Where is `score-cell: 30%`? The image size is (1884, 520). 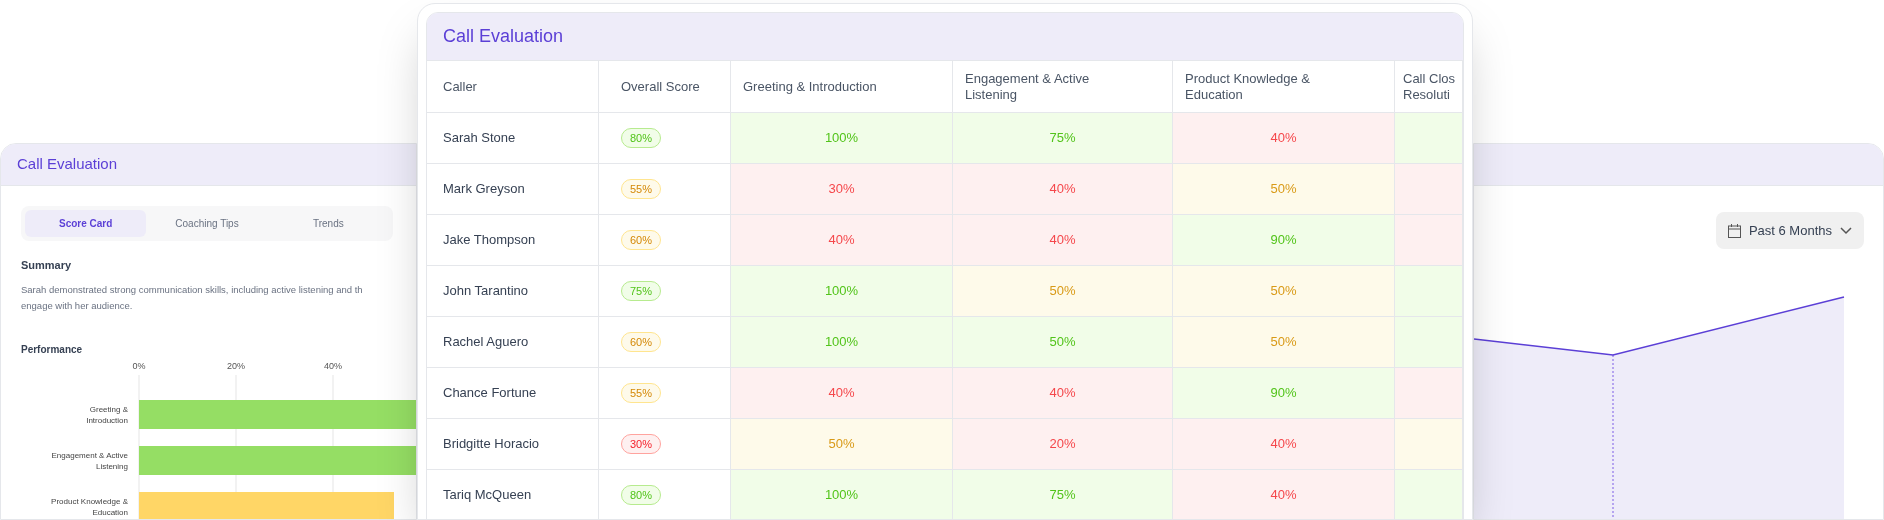
score-cell: 30% is located at coordinates (842, 189).